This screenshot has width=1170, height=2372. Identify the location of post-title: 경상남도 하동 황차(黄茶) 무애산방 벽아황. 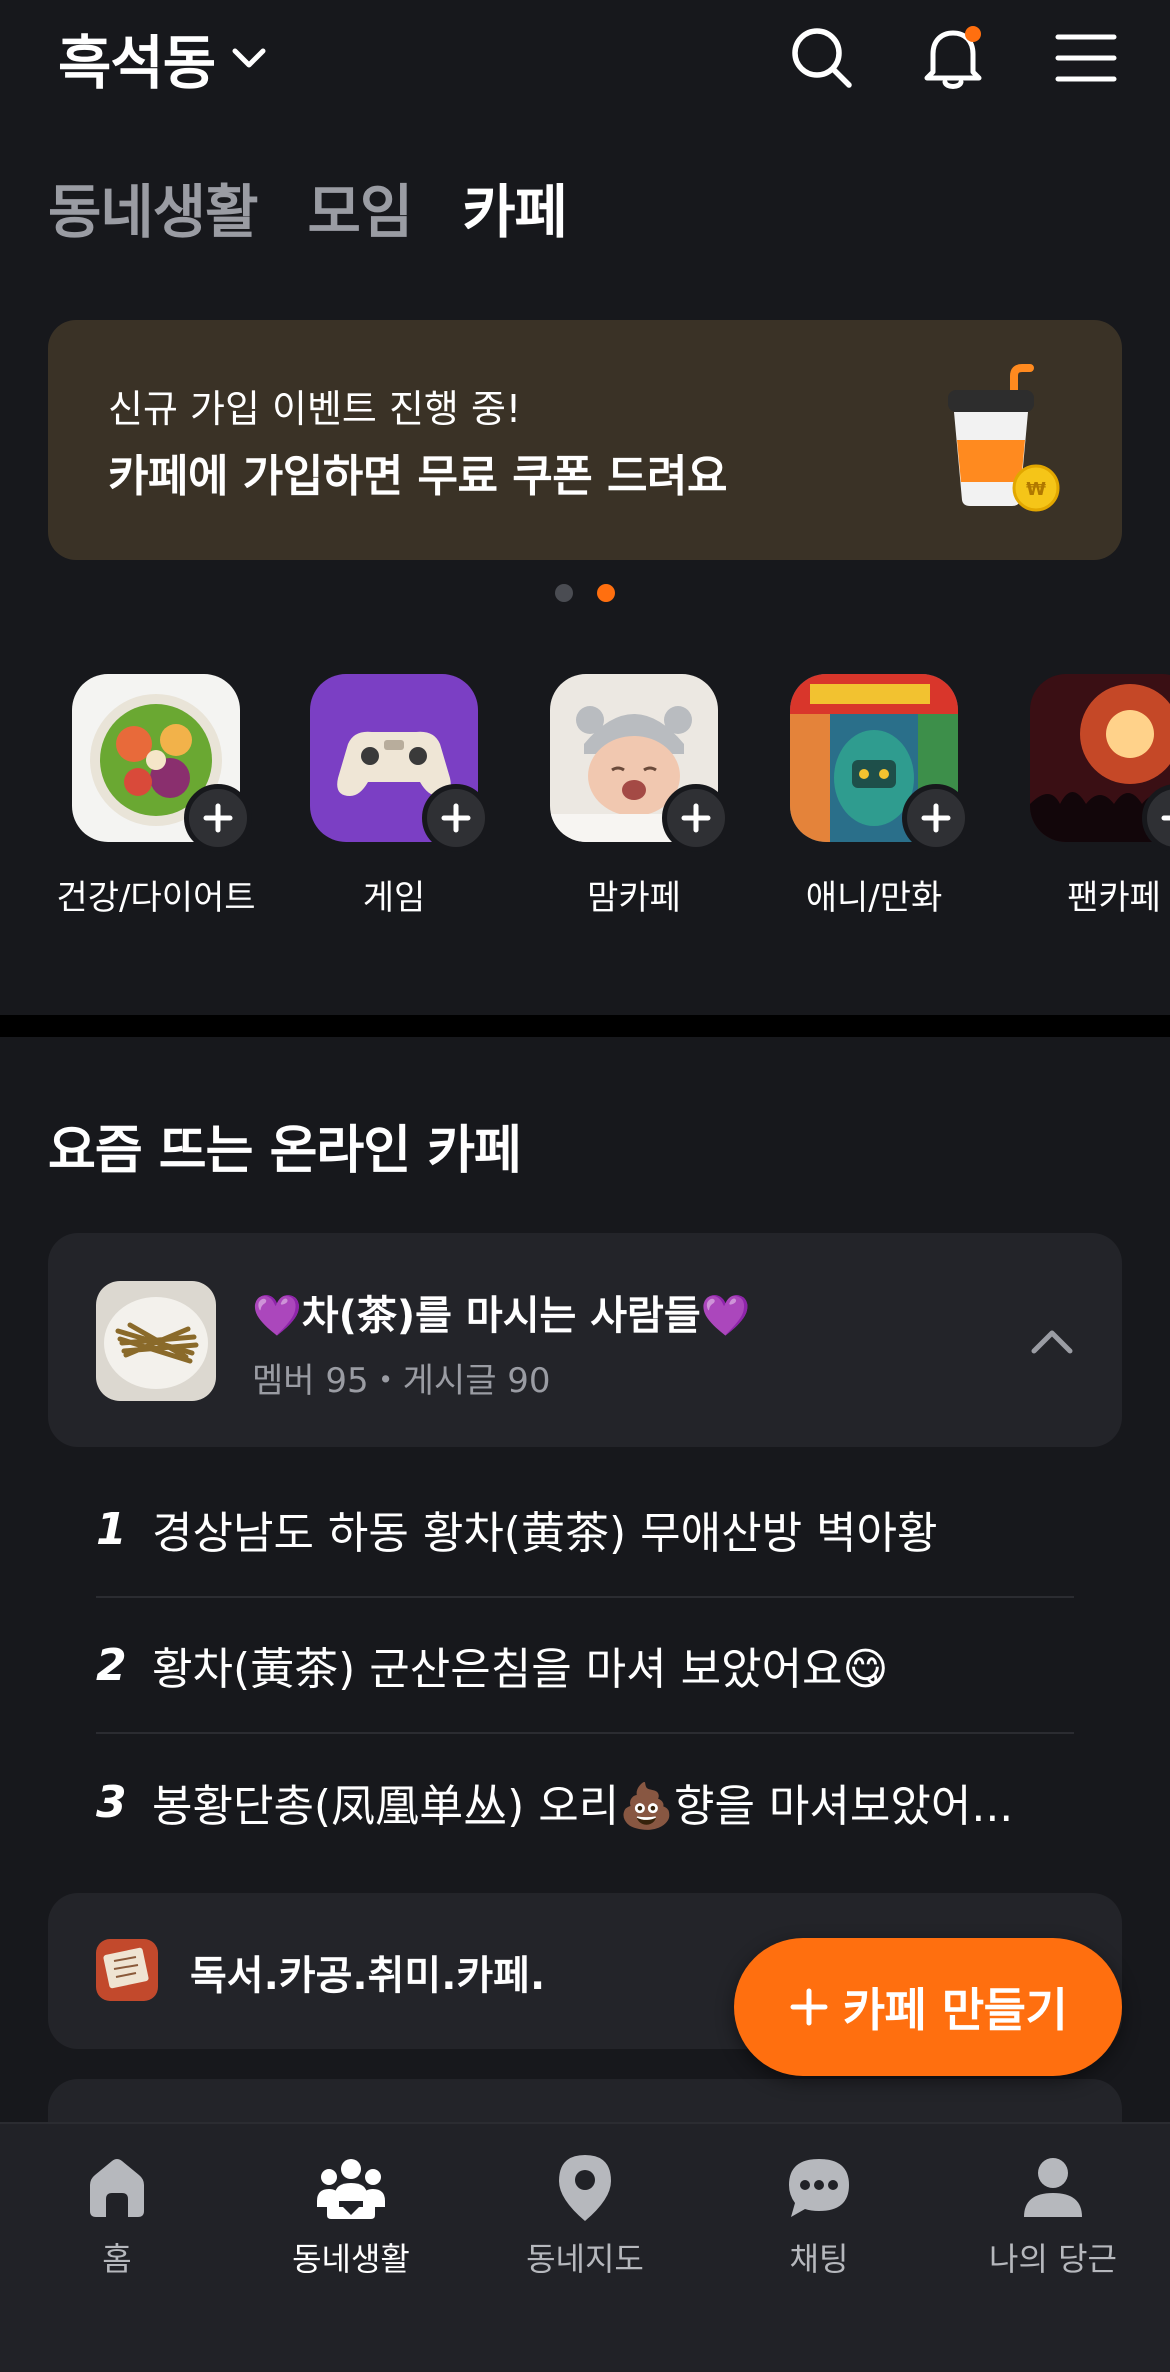
(545, 1533).